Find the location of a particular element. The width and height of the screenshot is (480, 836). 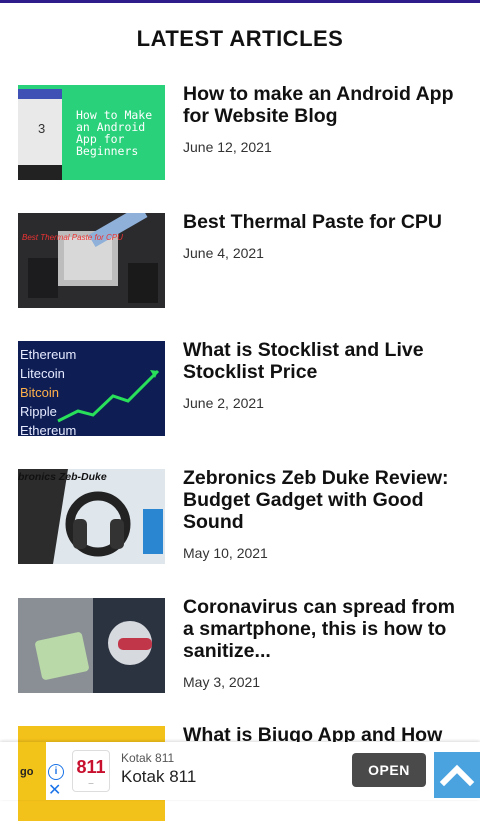

article-thumbnail is located at coordinates (91, 645).